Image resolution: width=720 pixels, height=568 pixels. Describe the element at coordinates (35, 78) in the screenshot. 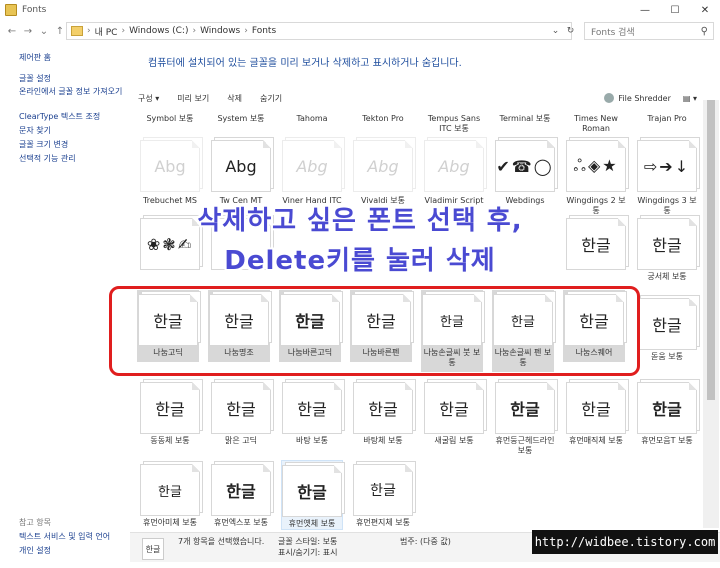

I see `sidebar-link-font-settings: 글꼴 설정` at that location.